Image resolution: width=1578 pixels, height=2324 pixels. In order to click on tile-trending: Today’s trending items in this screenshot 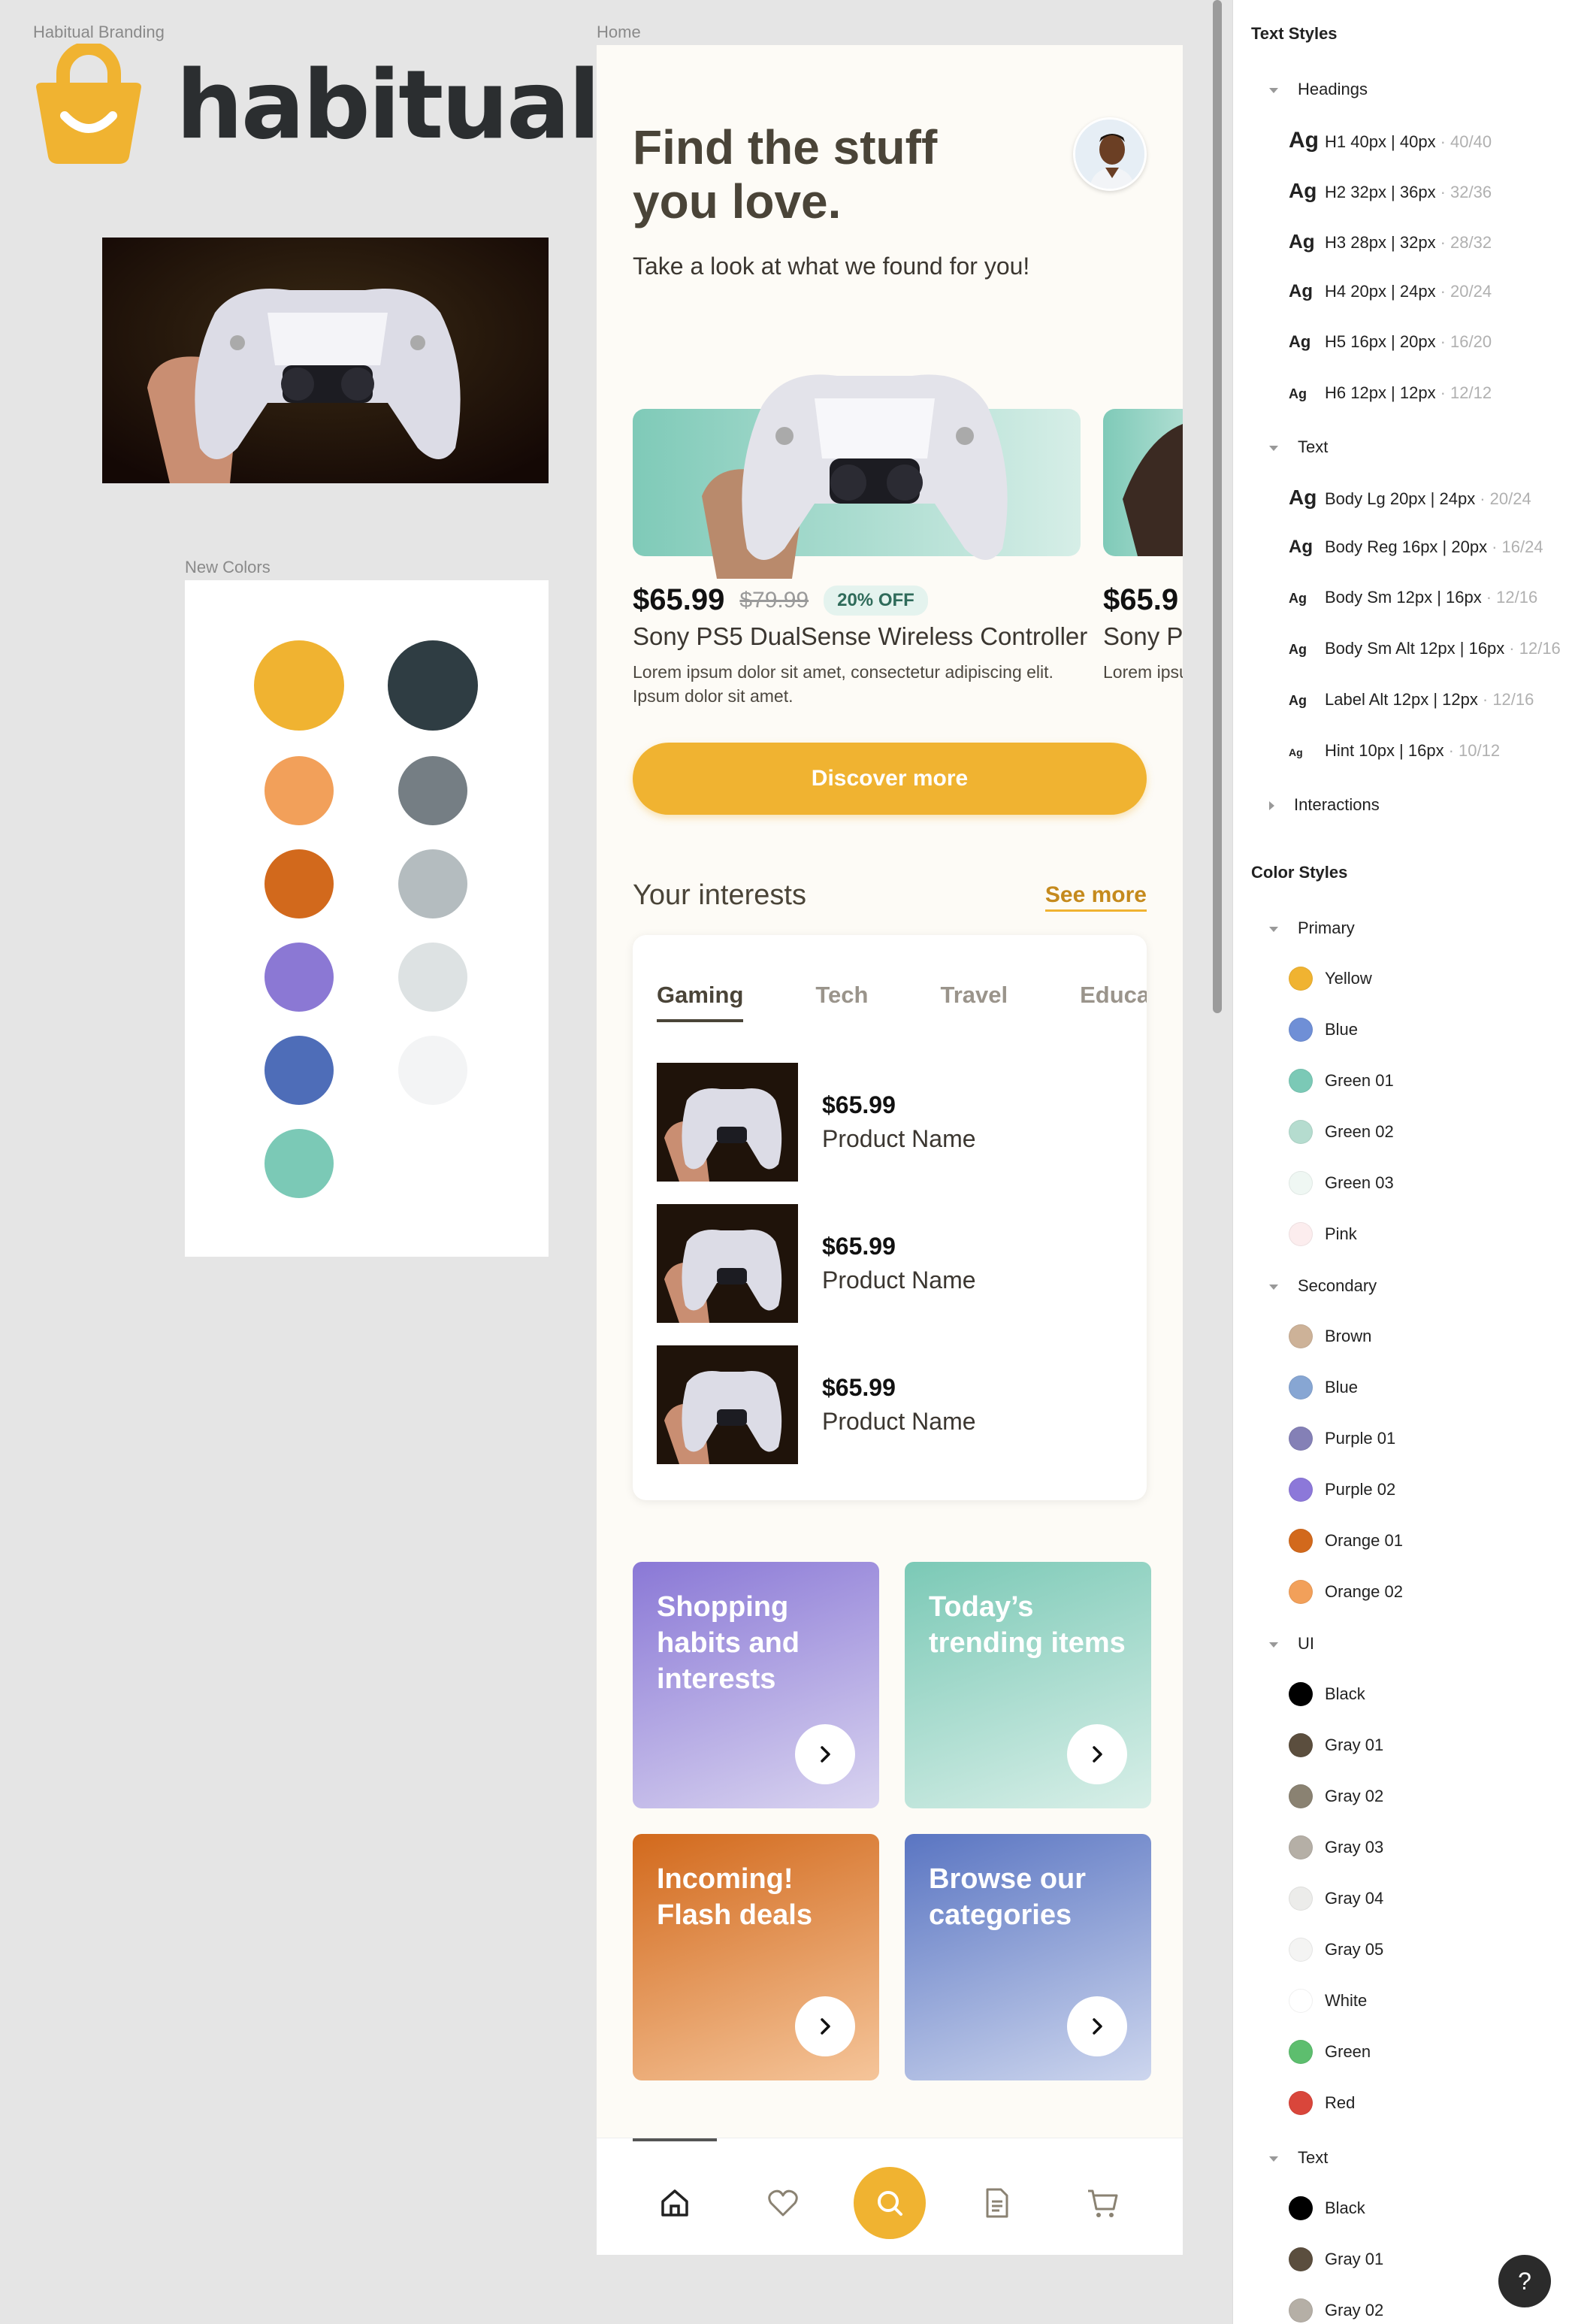, I will do `click(1028, 1685)`.